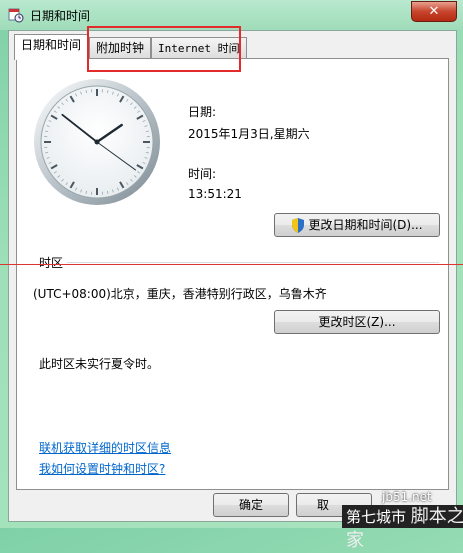 This screenshot has width=463, height=553. Describe the element at coordinates (60, 15) in the screenshot. I see `window-title: 日期和时间` at that location.